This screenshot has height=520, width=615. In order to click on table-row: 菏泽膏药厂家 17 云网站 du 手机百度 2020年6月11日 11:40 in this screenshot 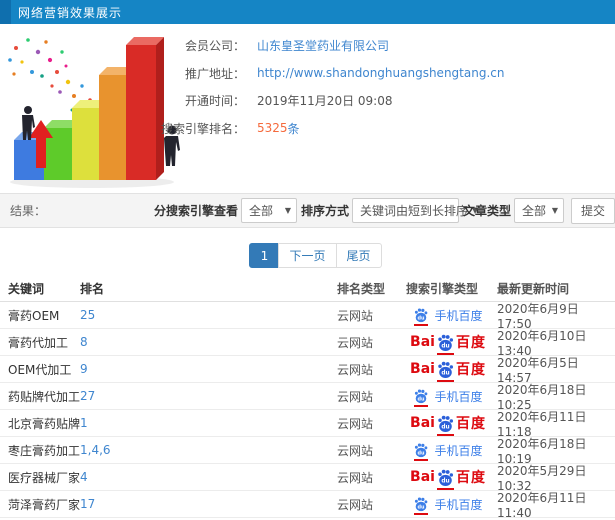, I will do `click(307, 505)`.